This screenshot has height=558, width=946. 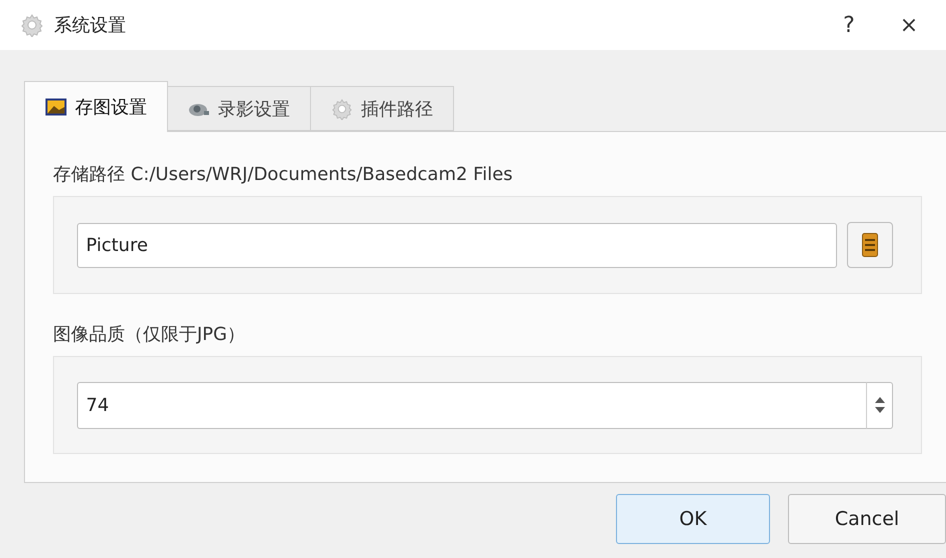 What do you see at coordinates (457, 245) in the screenshot?
I see `folder-name-field: Picture` at bounding box center [457, 245].